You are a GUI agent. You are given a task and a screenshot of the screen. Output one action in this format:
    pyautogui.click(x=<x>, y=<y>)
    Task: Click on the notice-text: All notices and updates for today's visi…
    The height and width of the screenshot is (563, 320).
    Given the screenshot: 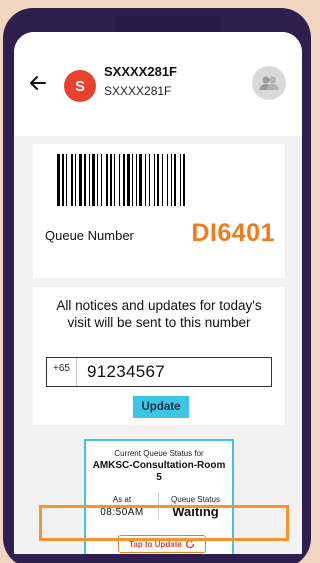 What is the action you would take?
    pyautogui.click(x=159, y=314)
    